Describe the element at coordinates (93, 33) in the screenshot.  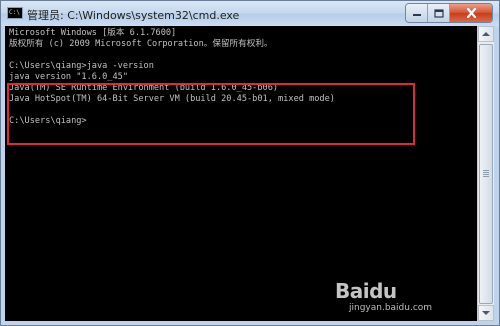
I see `console-line: Microsoft Windows [版本 6.1.7600]` at that location.